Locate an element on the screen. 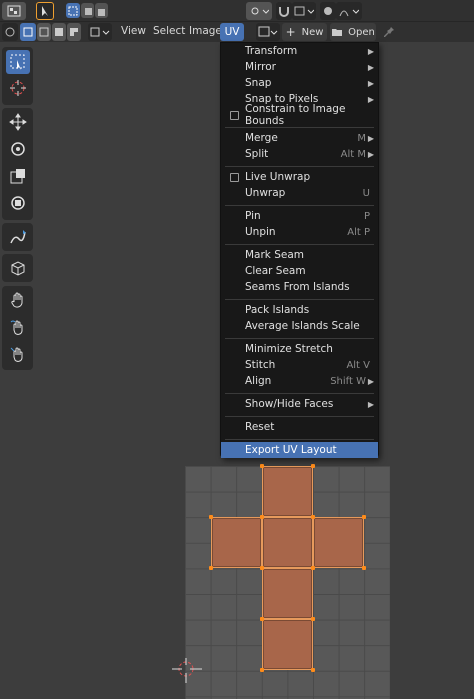 The width and height of the screenshot is (474, 699). toolbar-annotate-group is located at coordinates (17, 237).